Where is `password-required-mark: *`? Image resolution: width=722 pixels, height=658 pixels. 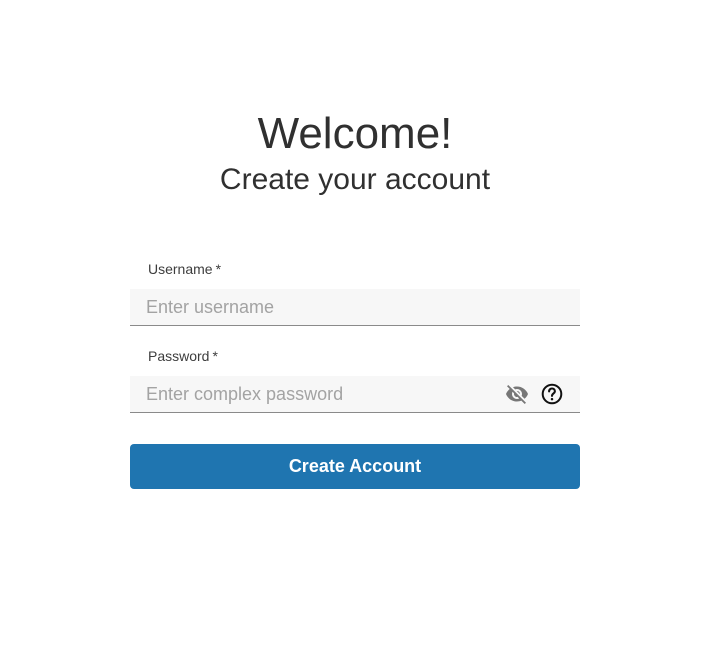 password-required-mark: * is located at coordinates (215, 356).